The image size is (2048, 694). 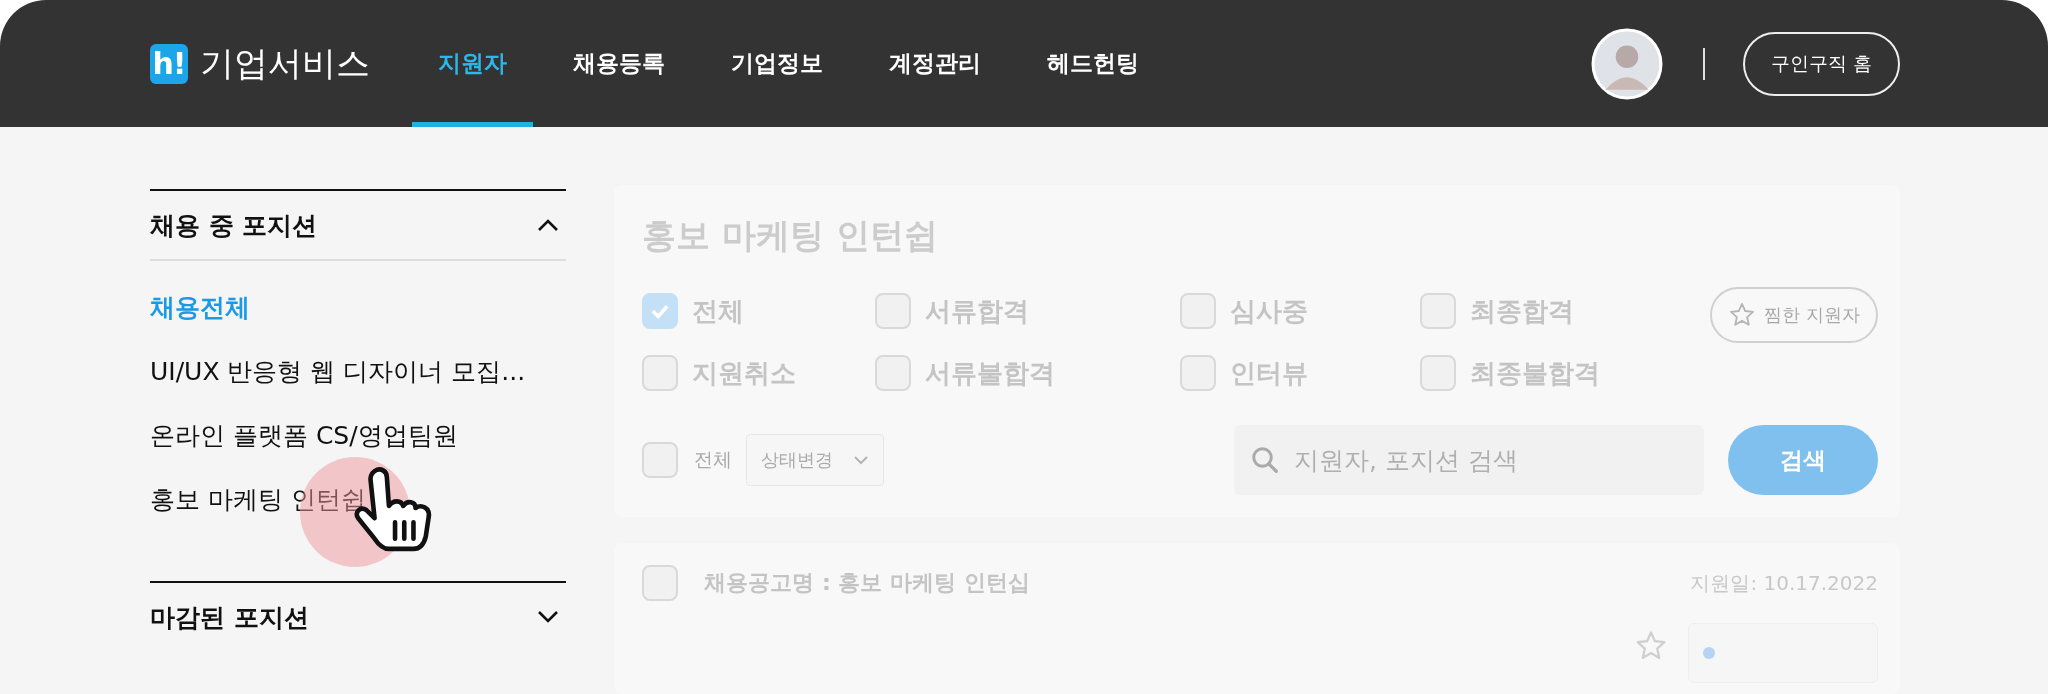 I want to click on status-select, so click(x=1783, y=653).